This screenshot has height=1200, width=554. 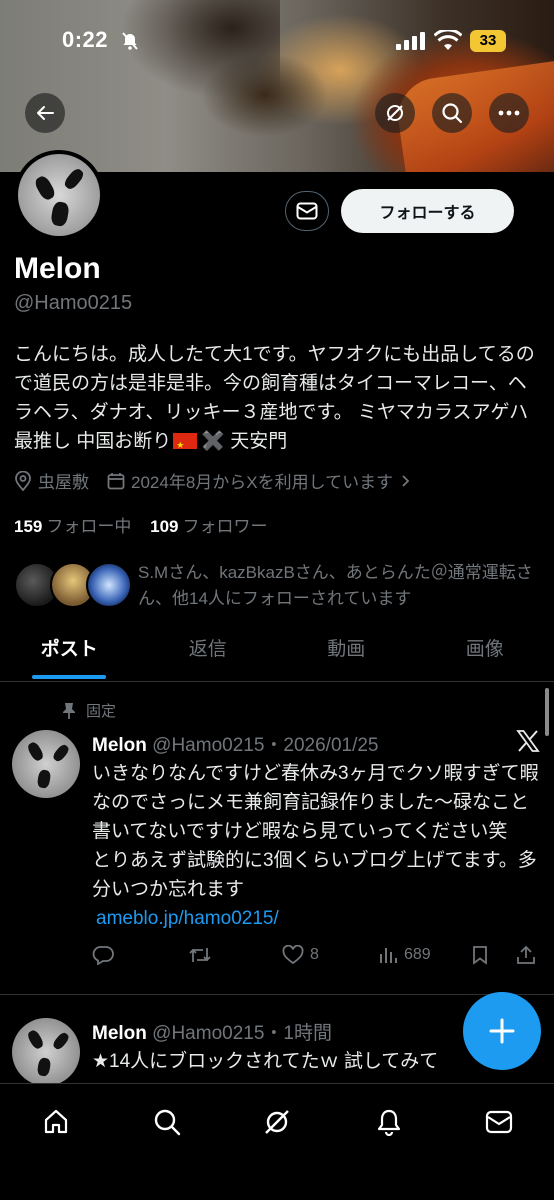 I want to click on nav-notifications, so click(x=389, y=1122).